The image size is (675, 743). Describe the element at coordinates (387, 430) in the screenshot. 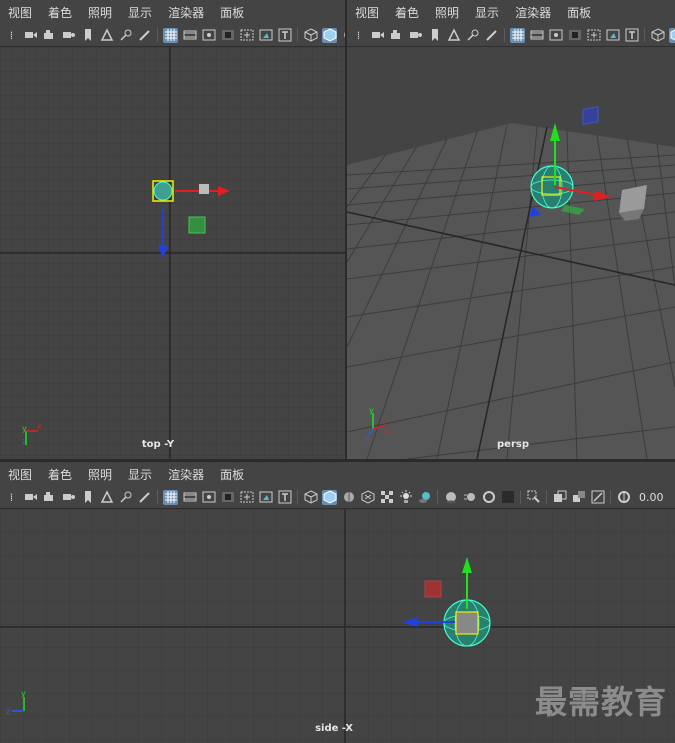

I see `svg-text: x` at that location.